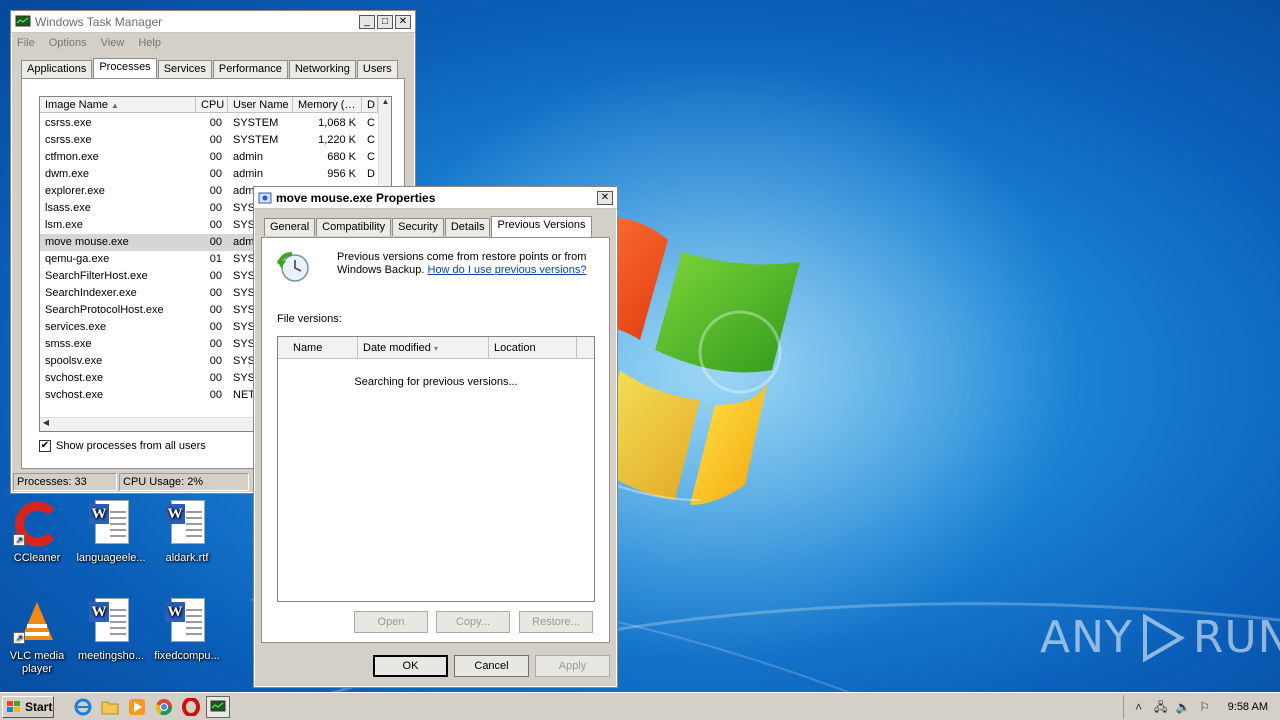 The width and height of the screenshot is (1280, 720). Describe the element at coordinates (65, 482) in the screenshot. I see `status-processes: Processes: 33` at that location.